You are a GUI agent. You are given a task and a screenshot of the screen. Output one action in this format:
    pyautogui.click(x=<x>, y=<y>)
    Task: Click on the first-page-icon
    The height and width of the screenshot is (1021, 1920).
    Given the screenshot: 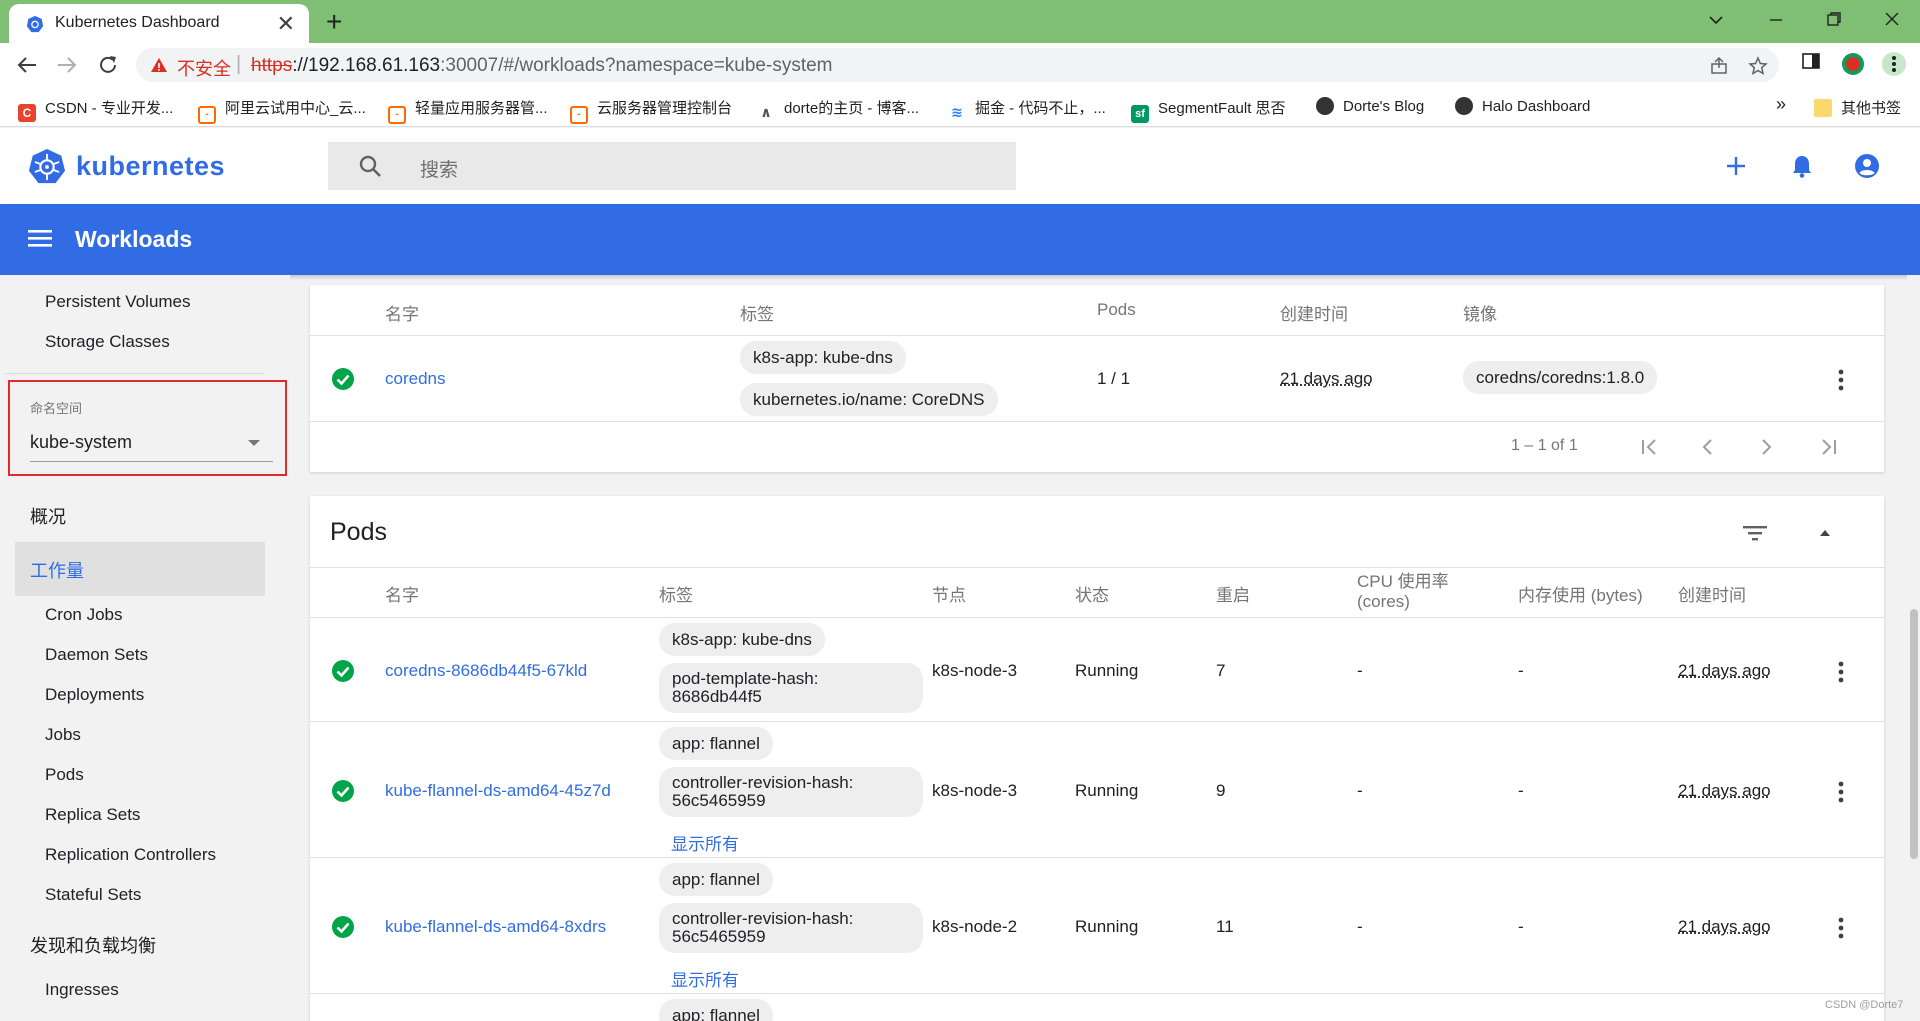 What is the action you would take?
    pyautogui.click(x=1650, y=447)
    